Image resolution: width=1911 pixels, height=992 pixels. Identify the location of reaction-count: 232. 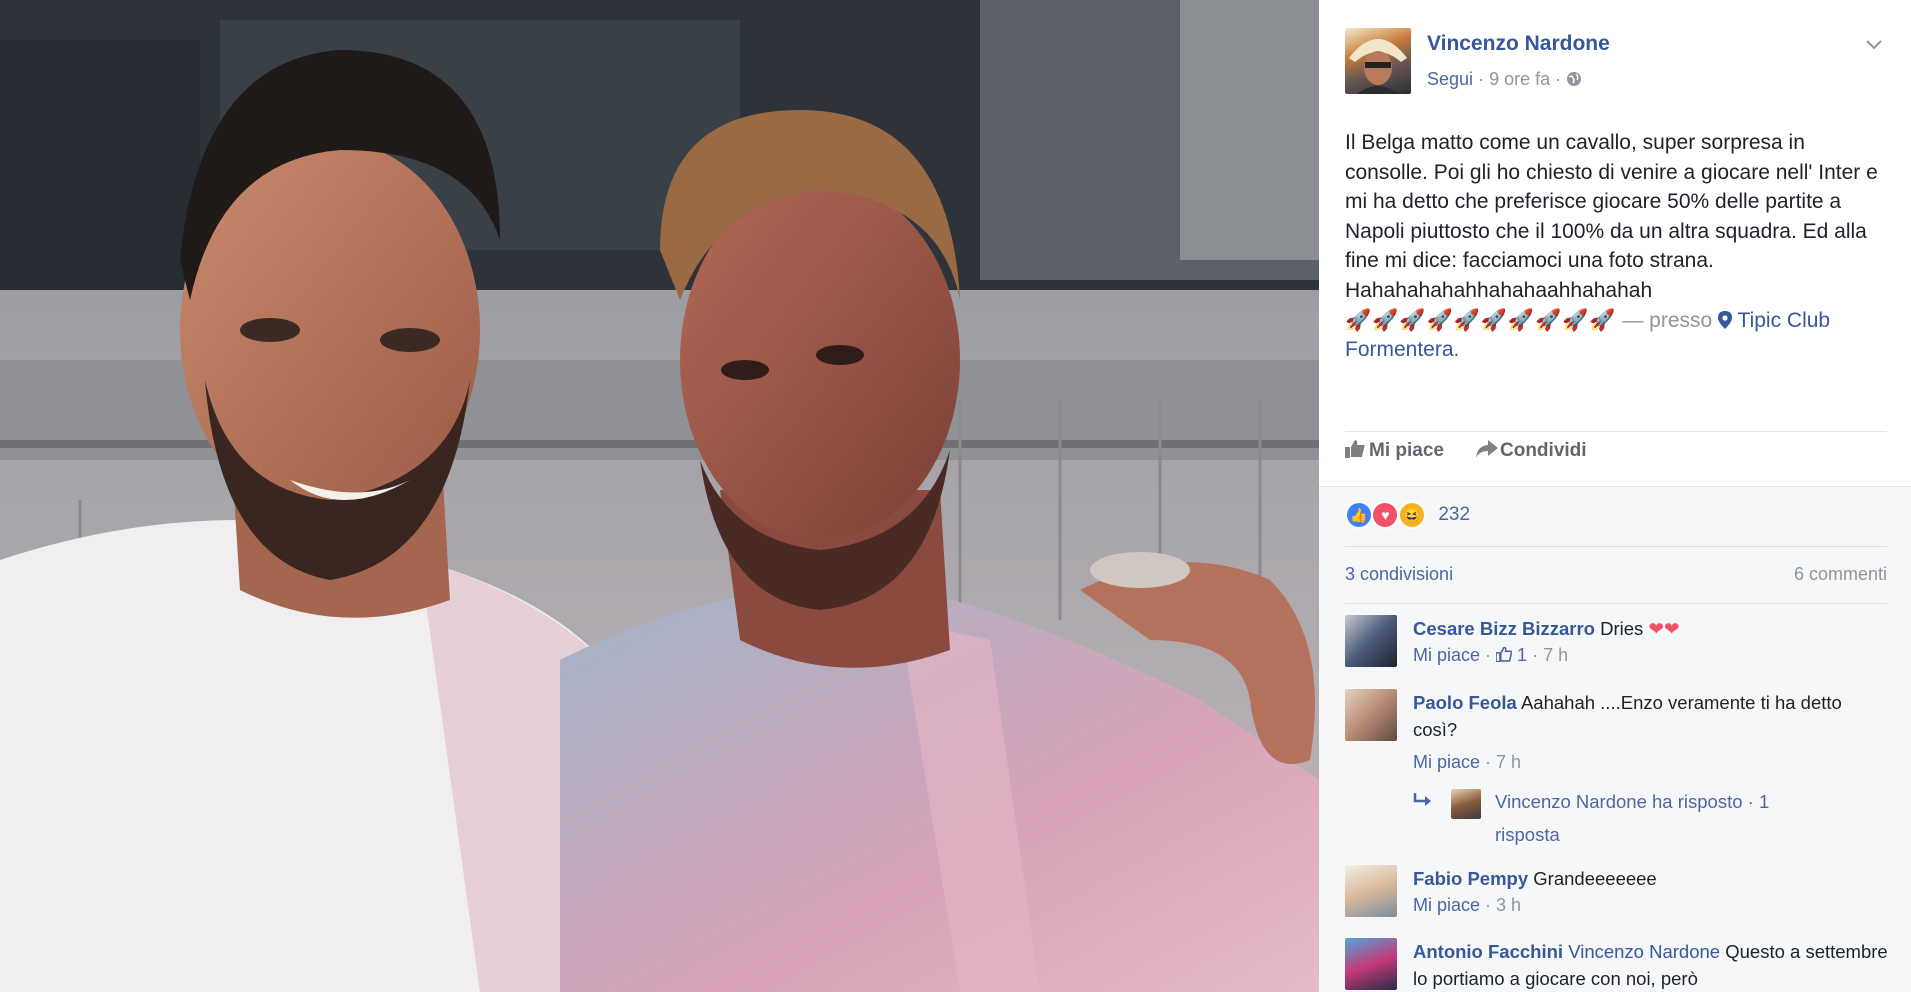
(1454, 515).